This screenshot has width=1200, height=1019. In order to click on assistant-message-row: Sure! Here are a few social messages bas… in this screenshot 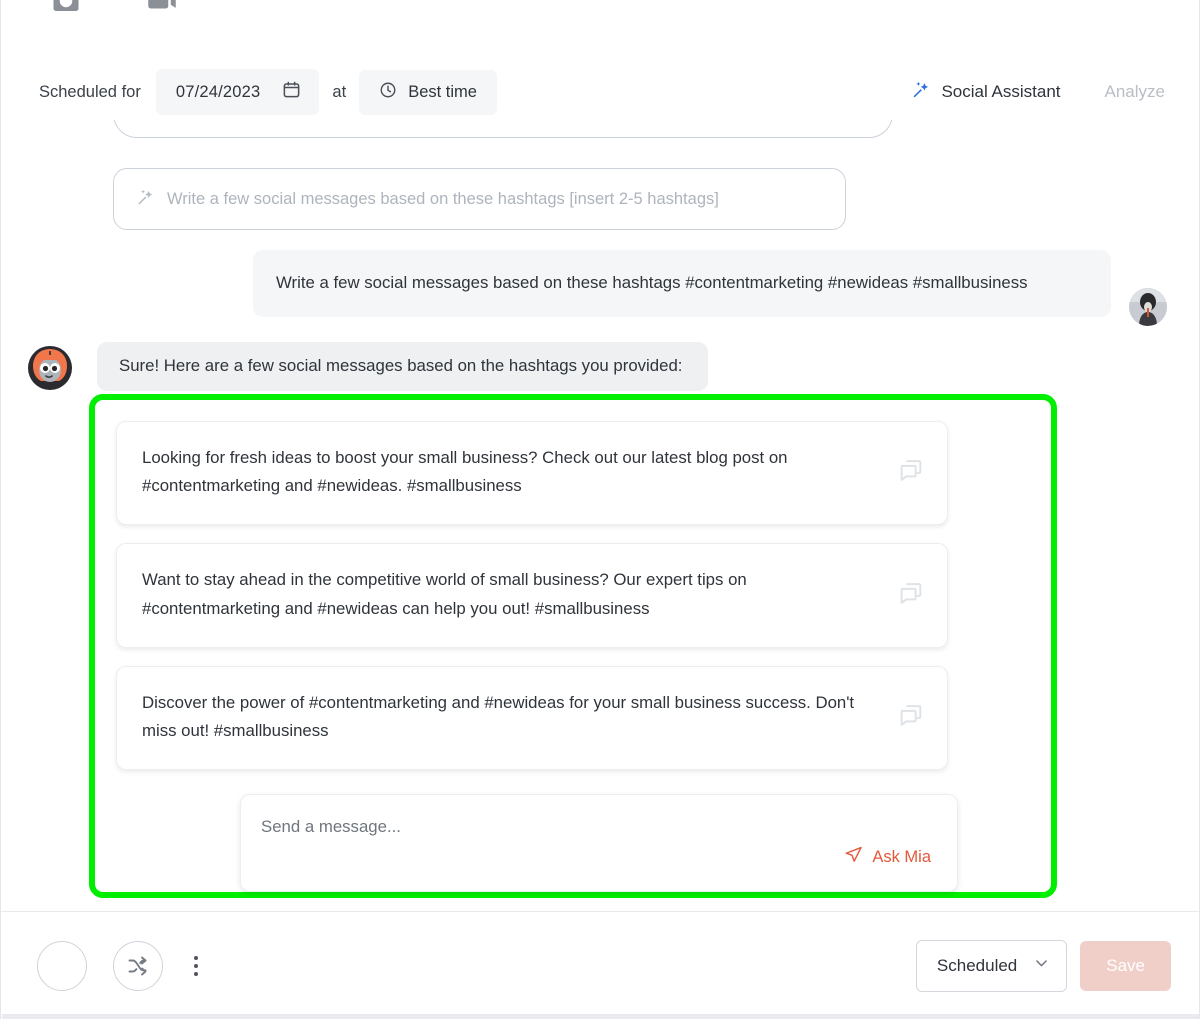, I will do `click(600, 366)`.